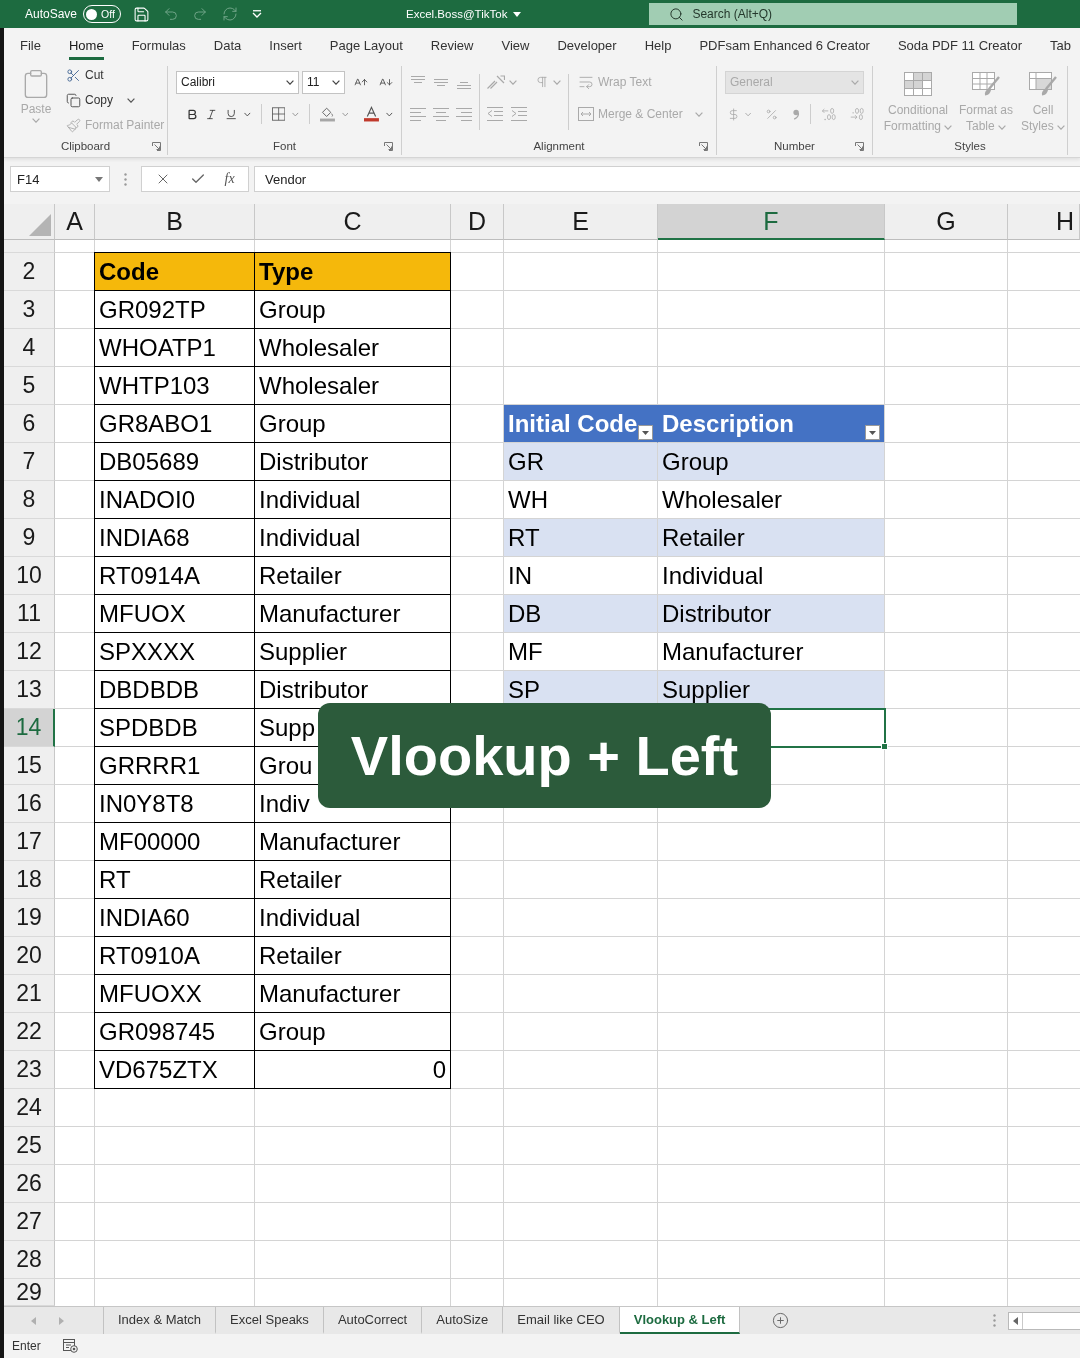  What do you see at coordinates (833, 14) in the screenshot?
I see `search-field: Search (Alt+Q)` at bounding box center [833, 14].